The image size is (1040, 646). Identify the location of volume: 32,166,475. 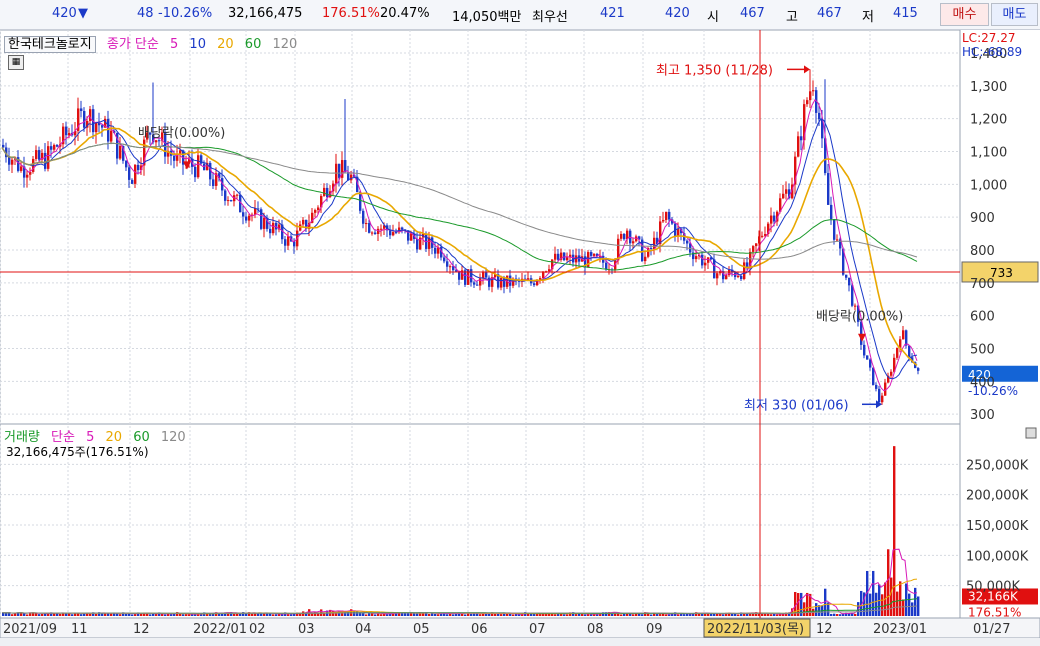
(265, 13).